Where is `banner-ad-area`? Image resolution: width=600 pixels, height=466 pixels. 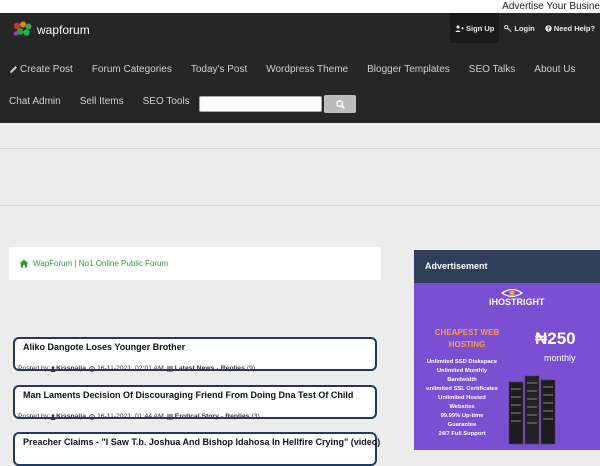 banner-ad-area is located at coordinates (300, 177).